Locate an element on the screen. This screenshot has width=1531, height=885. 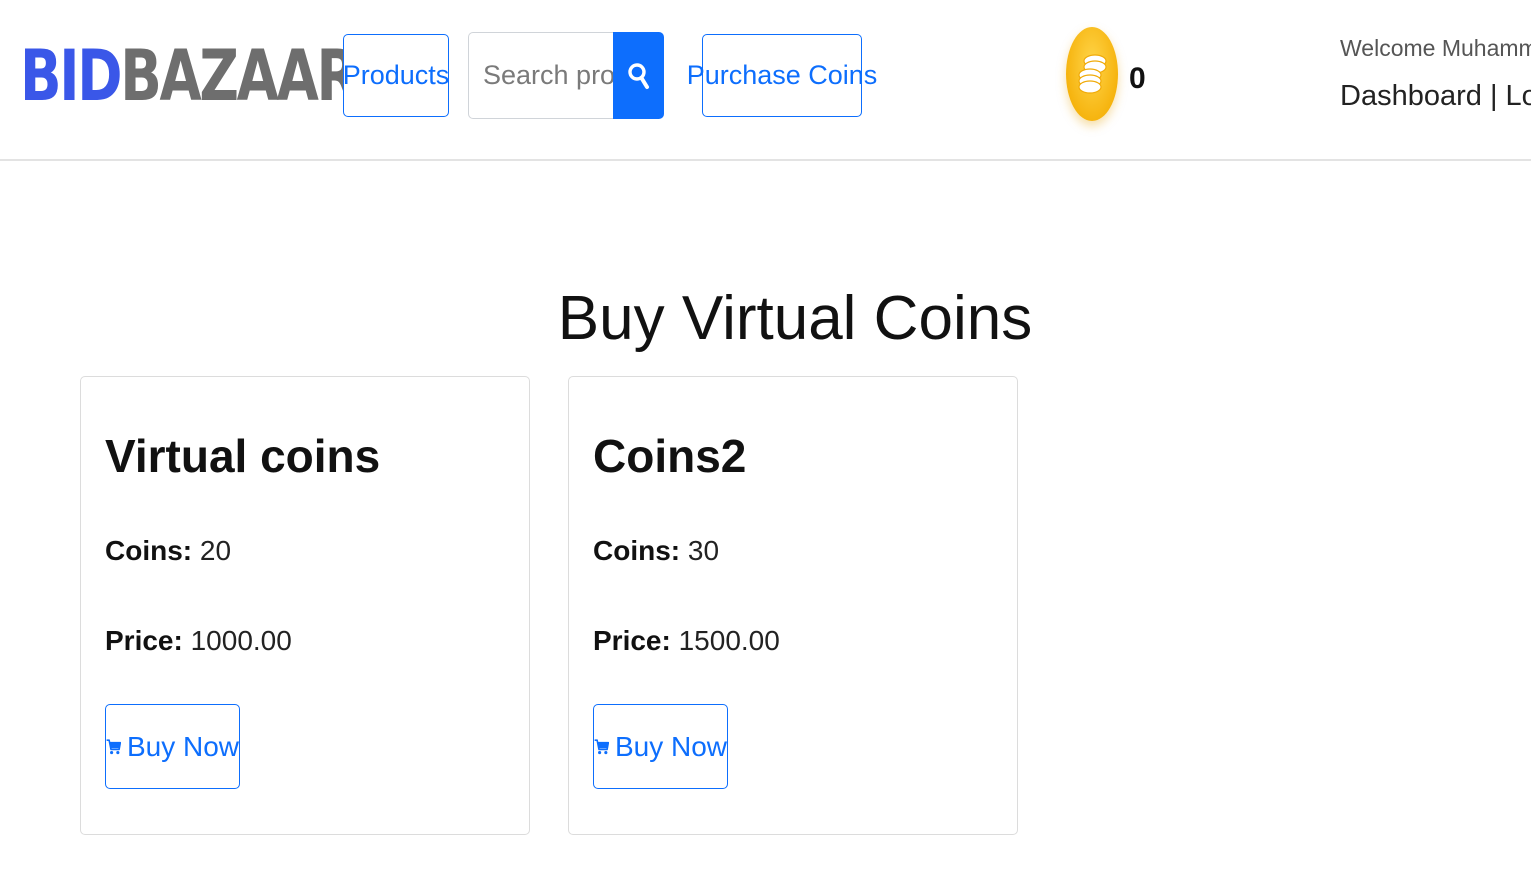
coins-icon is located at coordinates (1092, 74).